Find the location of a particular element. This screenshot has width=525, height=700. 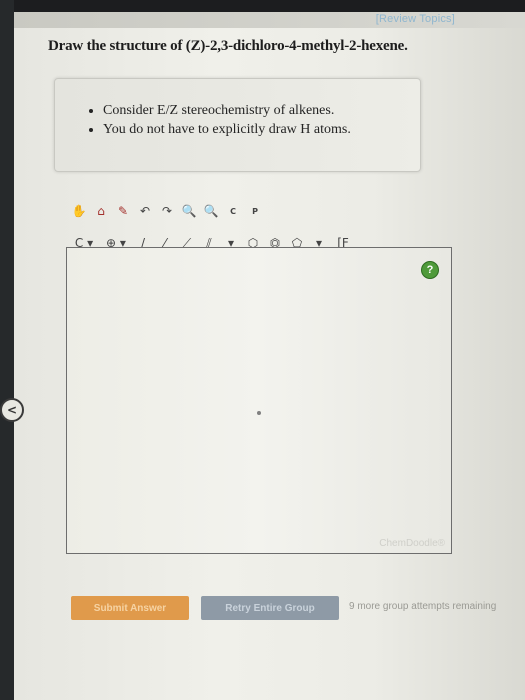

retry-entire-group-button: Retry Entire Group is located at coordinates (270, 608).